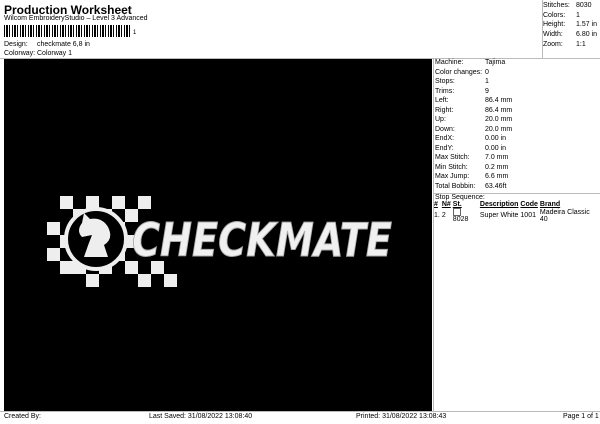 This screenshot has height=424, width=600. I want to click on col-stitches: St., so click(457, 204).